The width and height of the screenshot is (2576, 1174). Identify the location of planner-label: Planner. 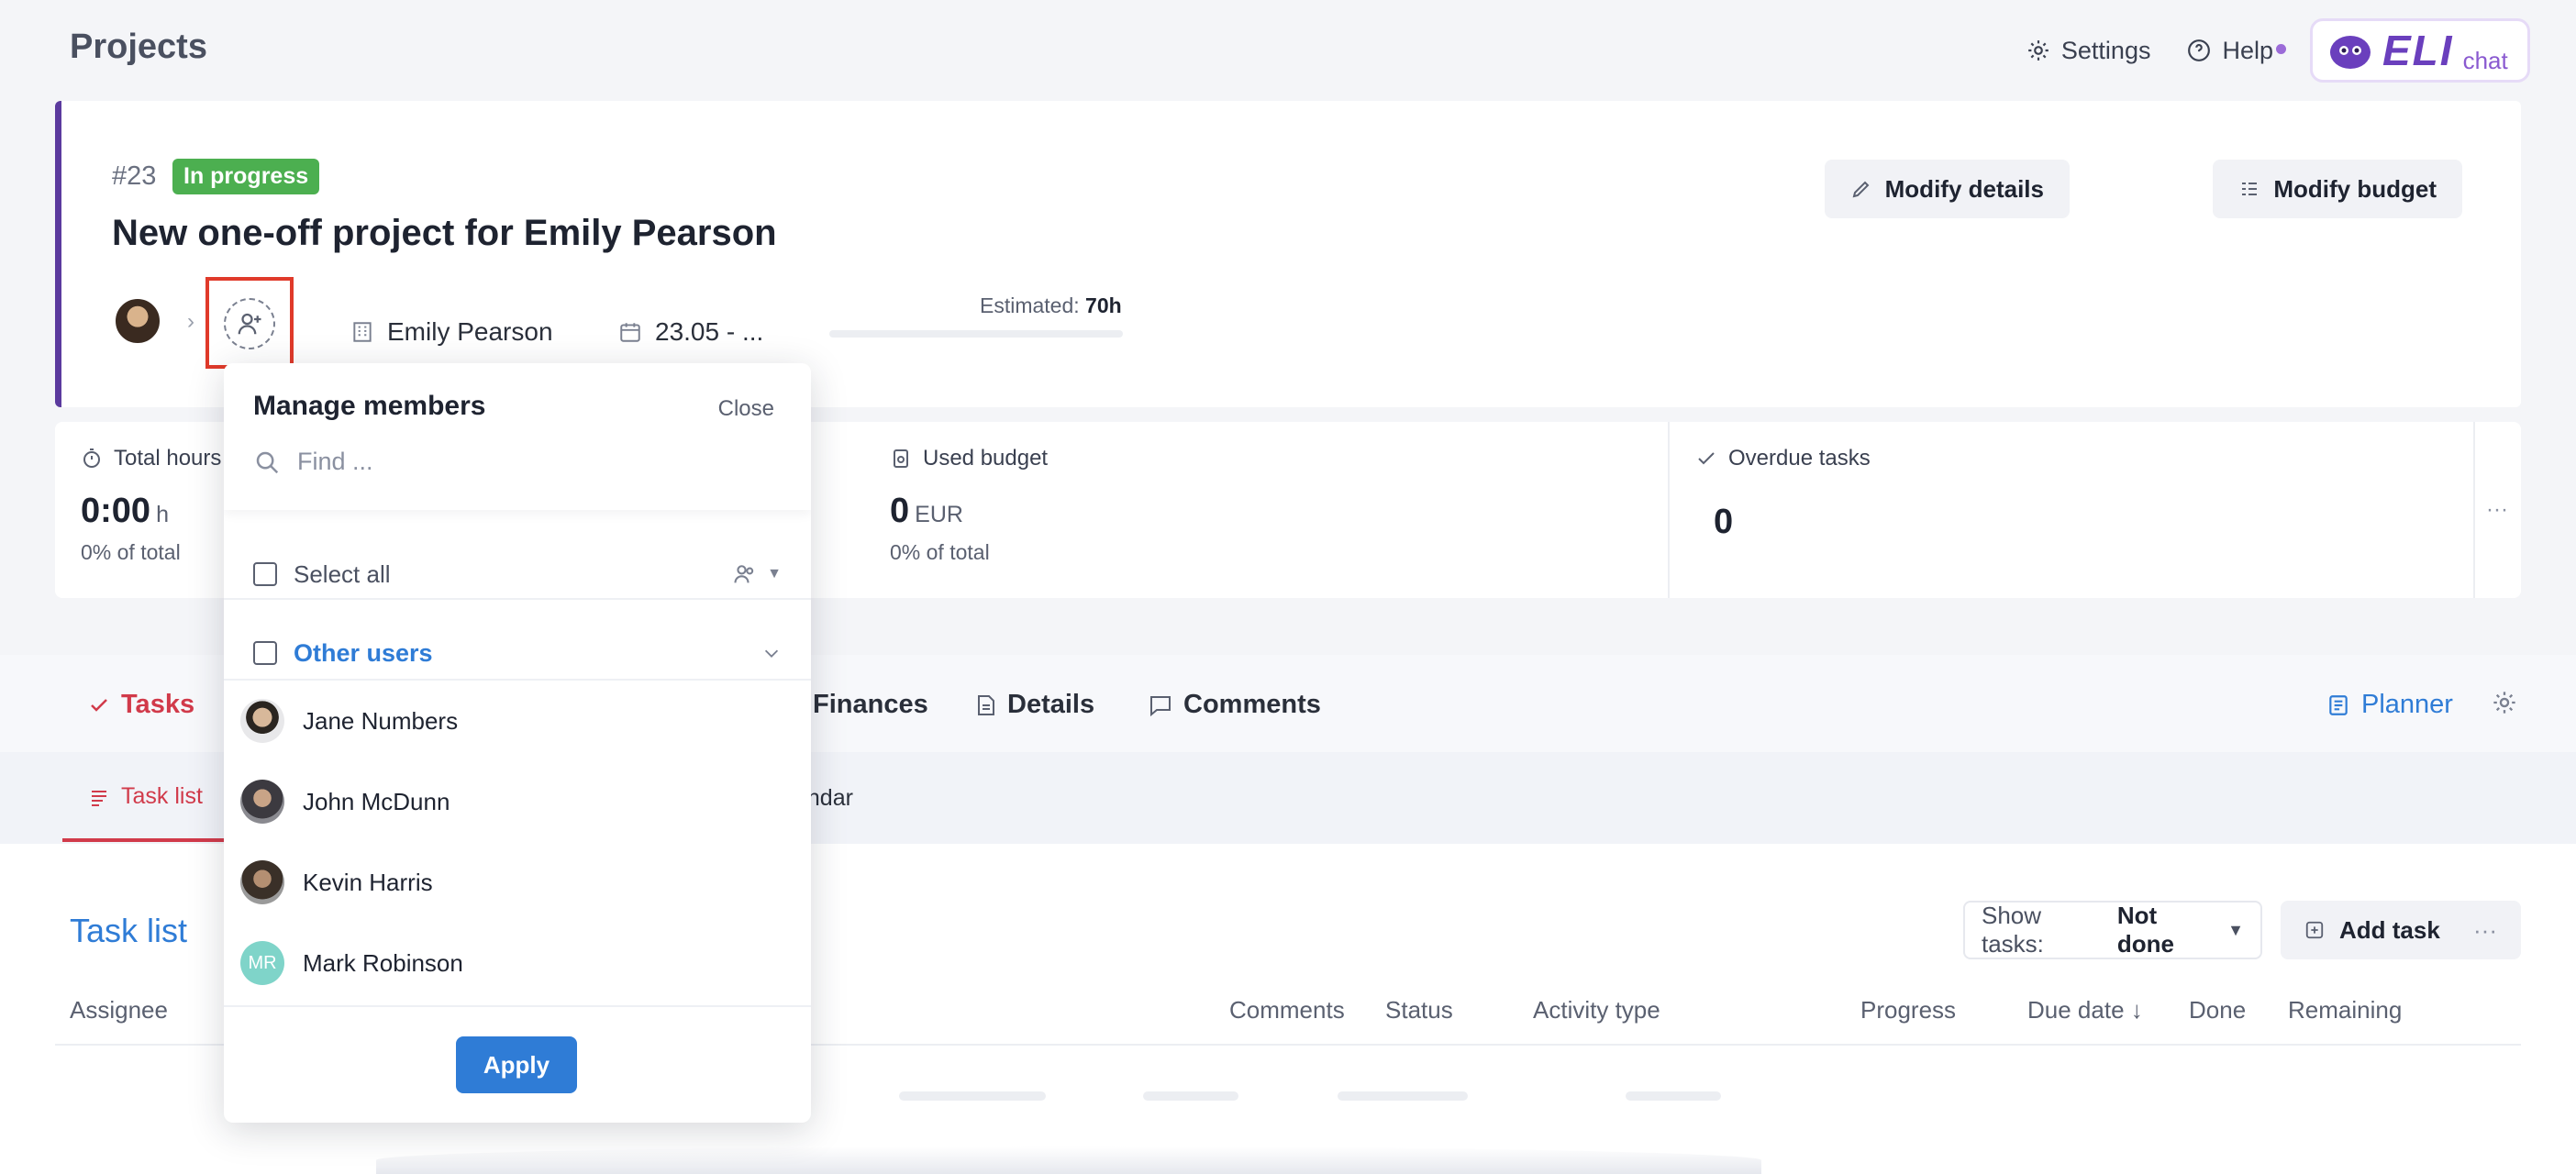
(2407, 704).